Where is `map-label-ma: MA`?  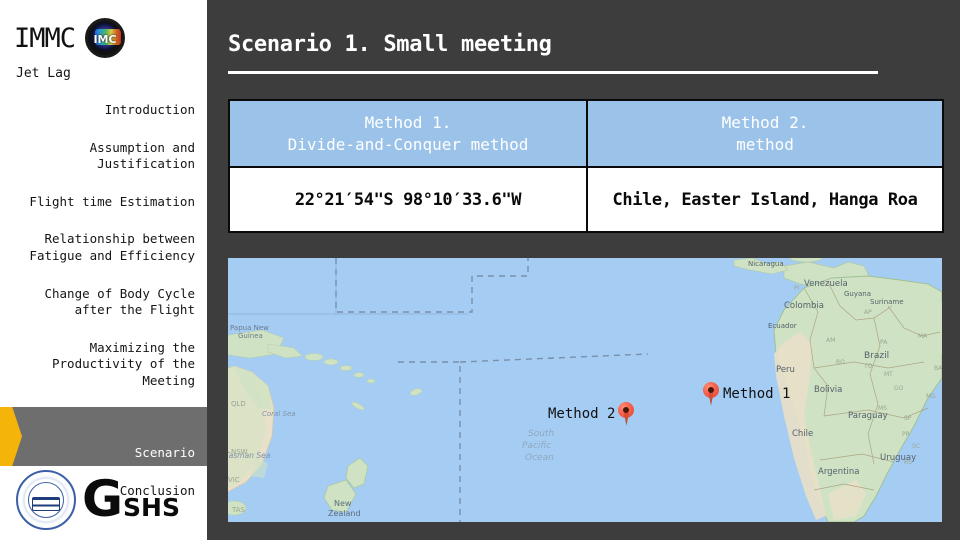 map-label-ma: MA is located at coordinates (923, 336).